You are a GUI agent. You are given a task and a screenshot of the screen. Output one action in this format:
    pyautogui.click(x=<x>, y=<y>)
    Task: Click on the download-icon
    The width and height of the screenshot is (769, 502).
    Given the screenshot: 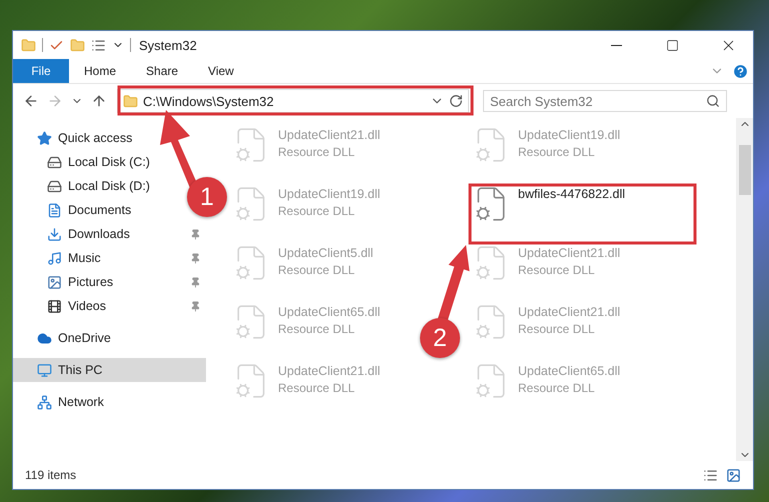 What is the action you would take?
    pyautogui.click(x=54, y=234)
    